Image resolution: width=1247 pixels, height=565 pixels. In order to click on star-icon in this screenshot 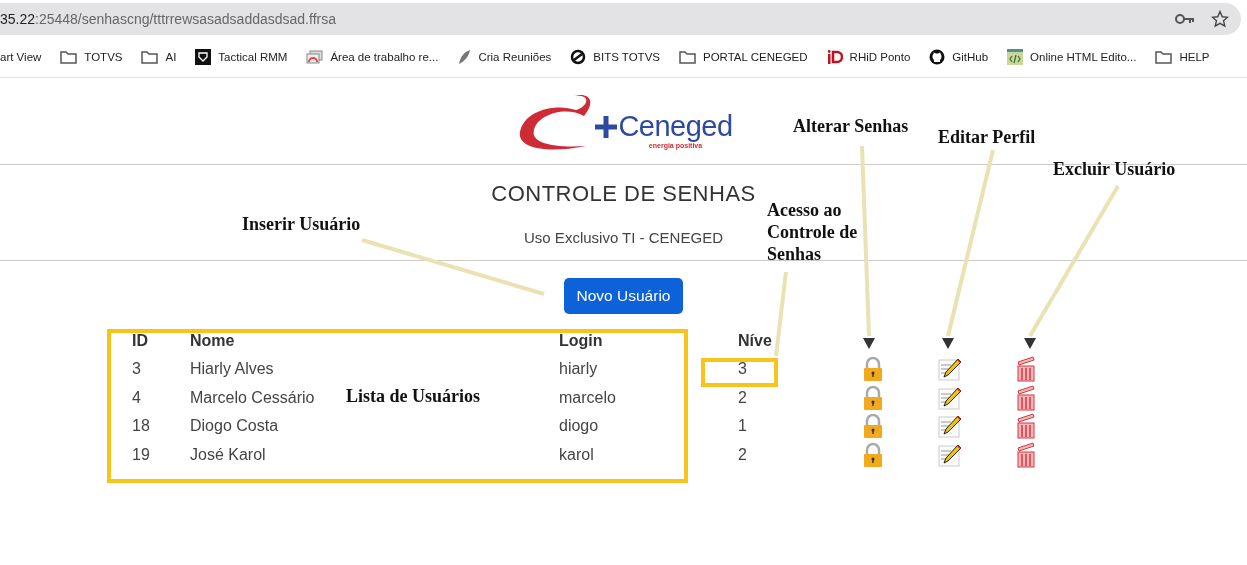, I will do `click(1220, 19)`.